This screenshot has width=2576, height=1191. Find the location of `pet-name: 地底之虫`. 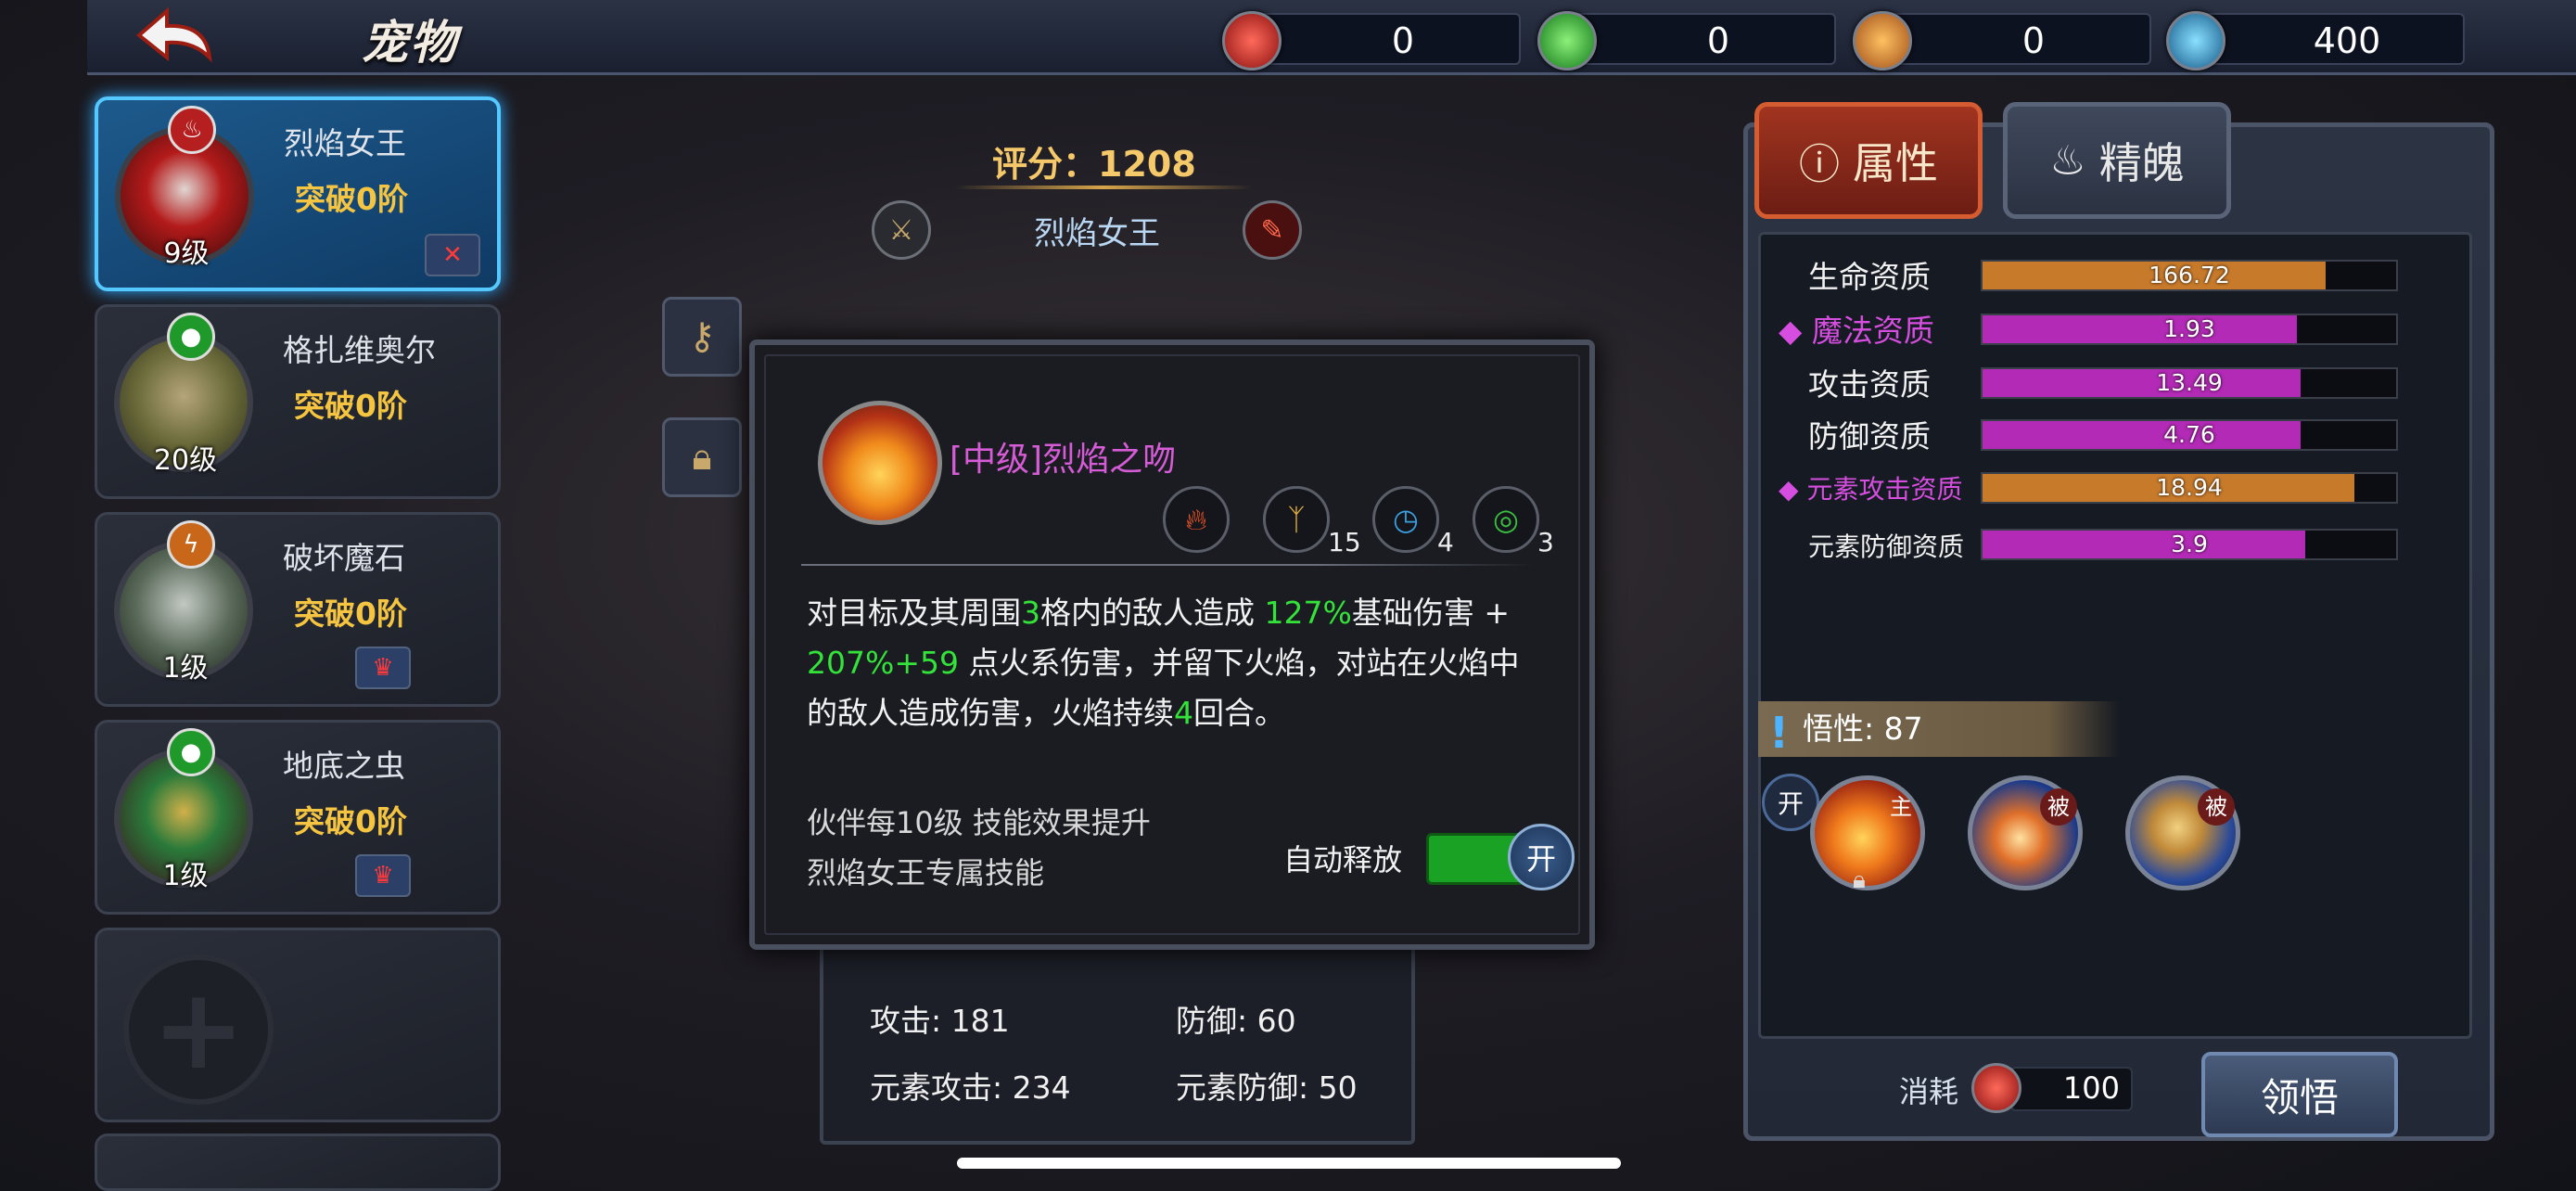

pet-name: 地底之虫 is located at coordinates (344, 766).